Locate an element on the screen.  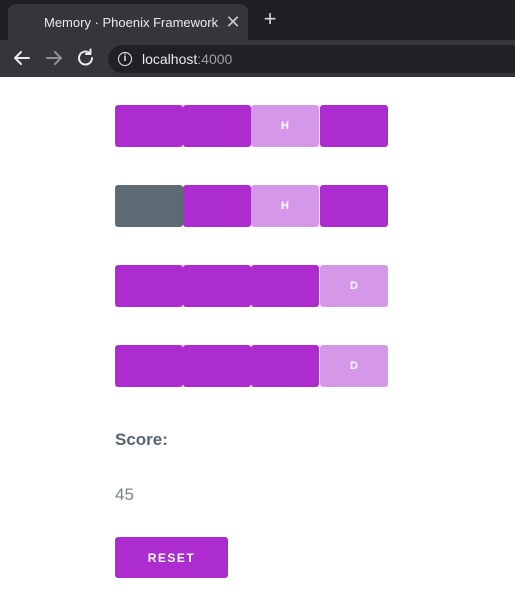
info-icon: i is located at coordinates (125, 59).